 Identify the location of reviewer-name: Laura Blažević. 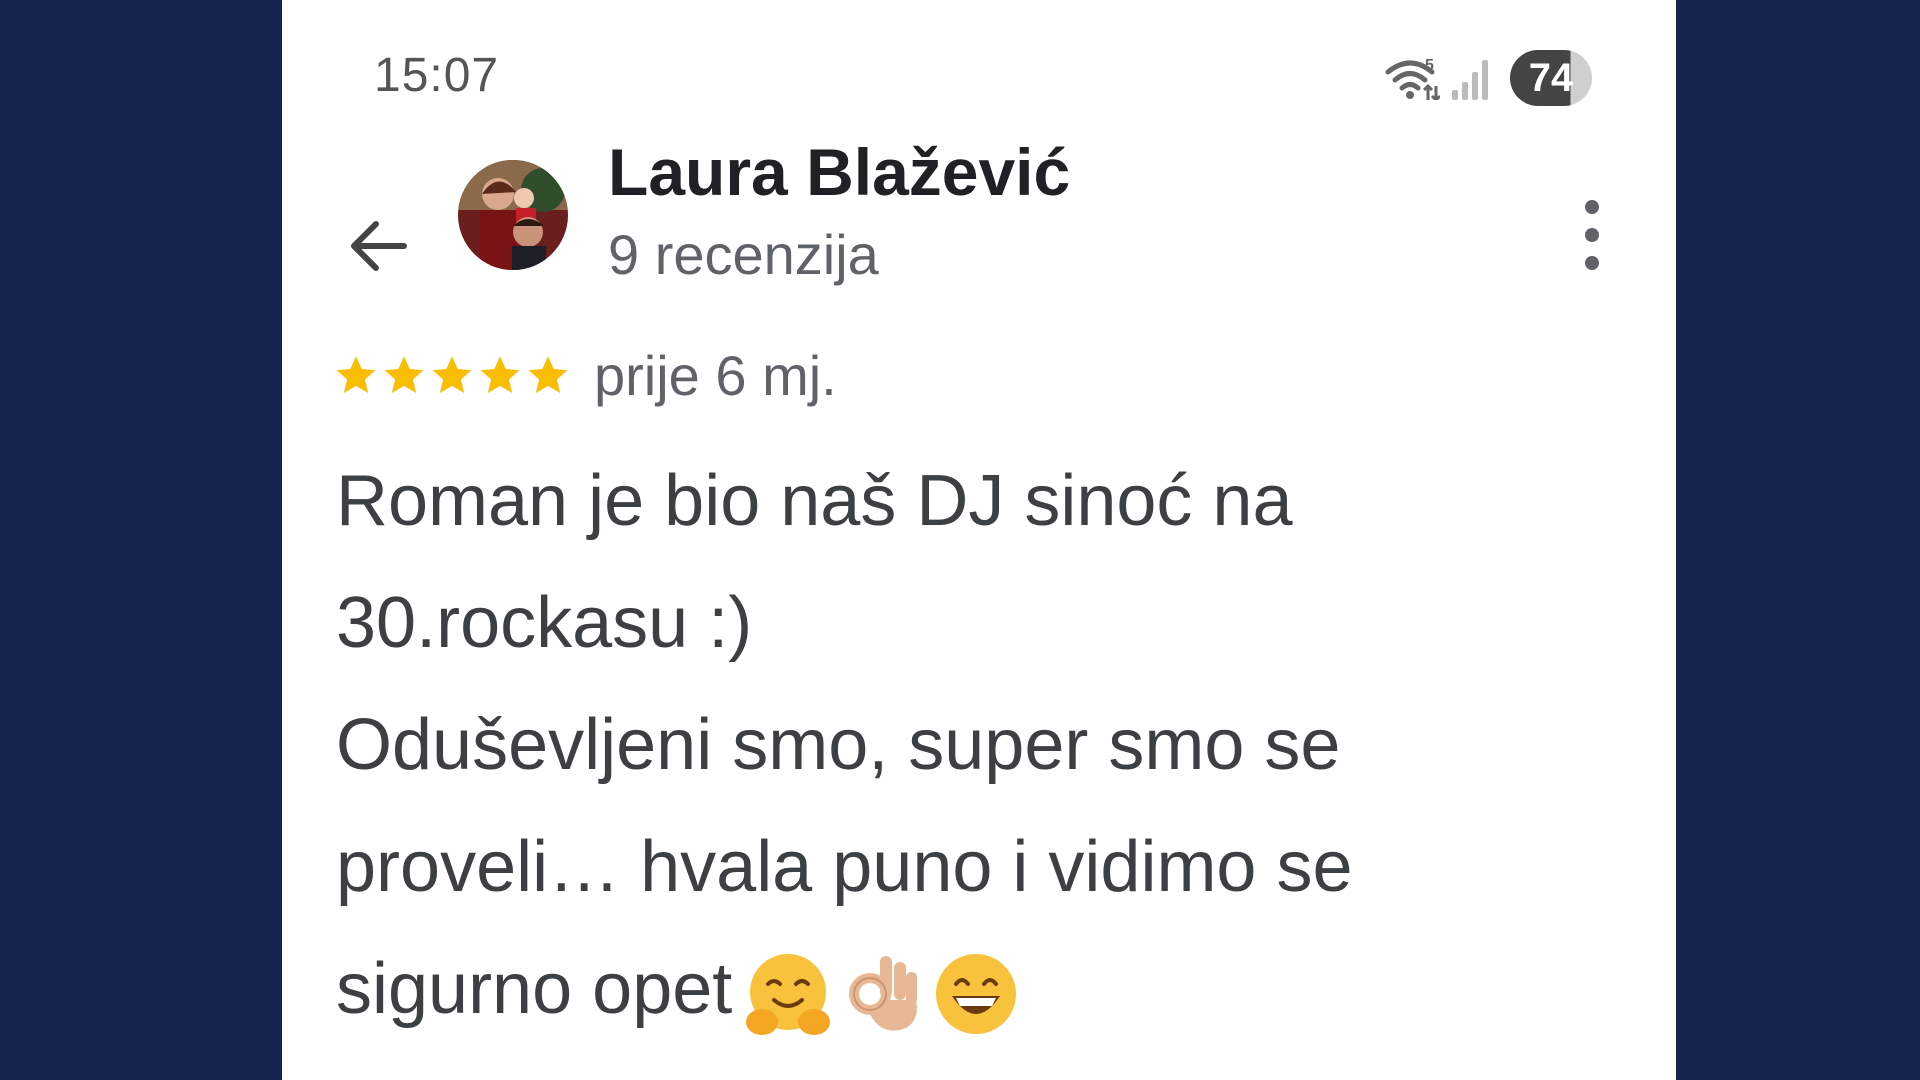
(839, 172).